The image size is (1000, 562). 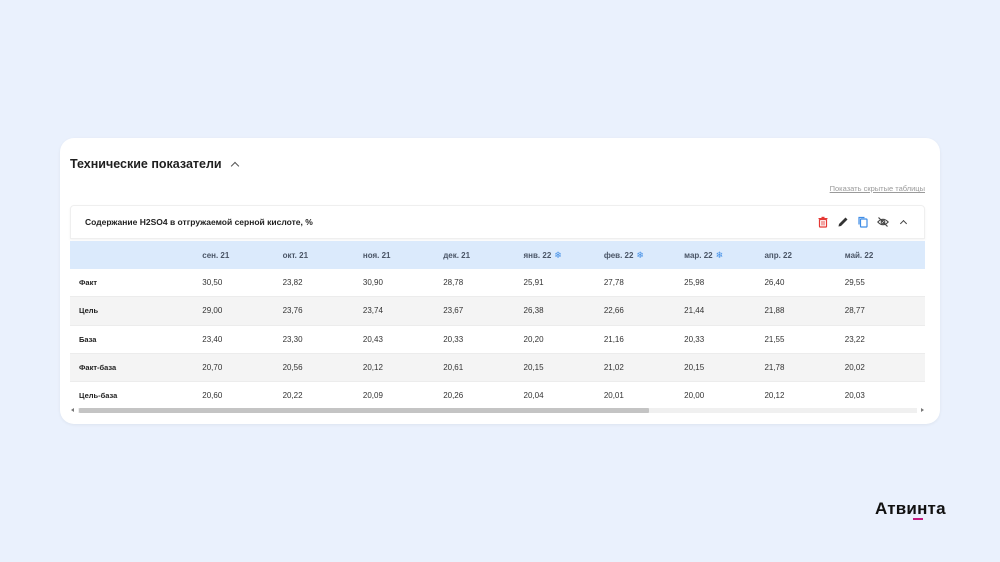 What do you see at coordinates (804, 367) in the screenshot?
I see `table-cell: 21,78` at bounding box center [804, 367].